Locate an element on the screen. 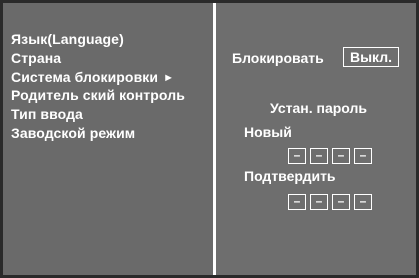 The width and height of the screenshot is (419, 278). menu-item-label: Родитель ский контроль is located at coordinates (98, 95).